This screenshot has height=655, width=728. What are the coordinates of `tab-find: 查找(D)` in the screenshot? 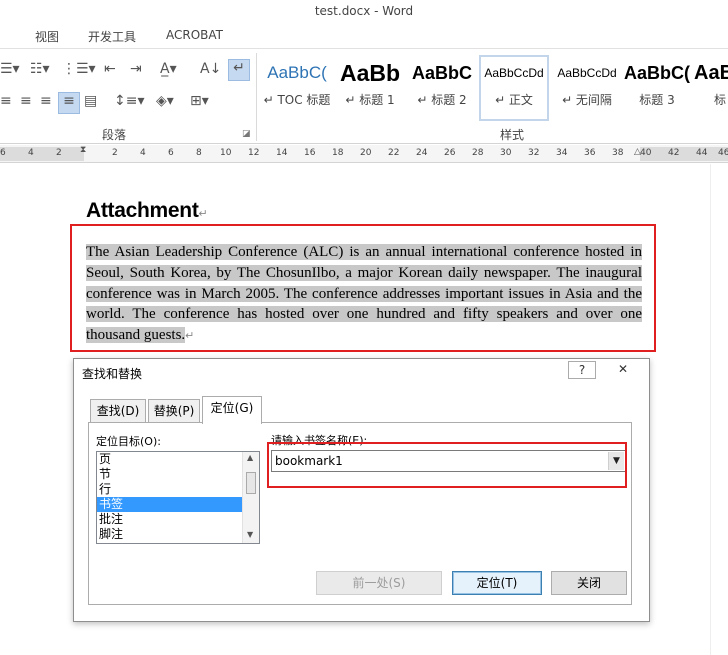 It's located at (118, 411).